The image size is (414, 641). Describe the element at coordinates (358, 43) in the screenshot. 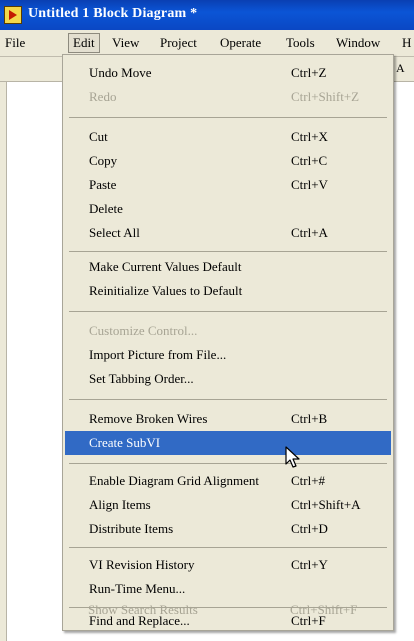

I see `menu-window: Window` at that location.